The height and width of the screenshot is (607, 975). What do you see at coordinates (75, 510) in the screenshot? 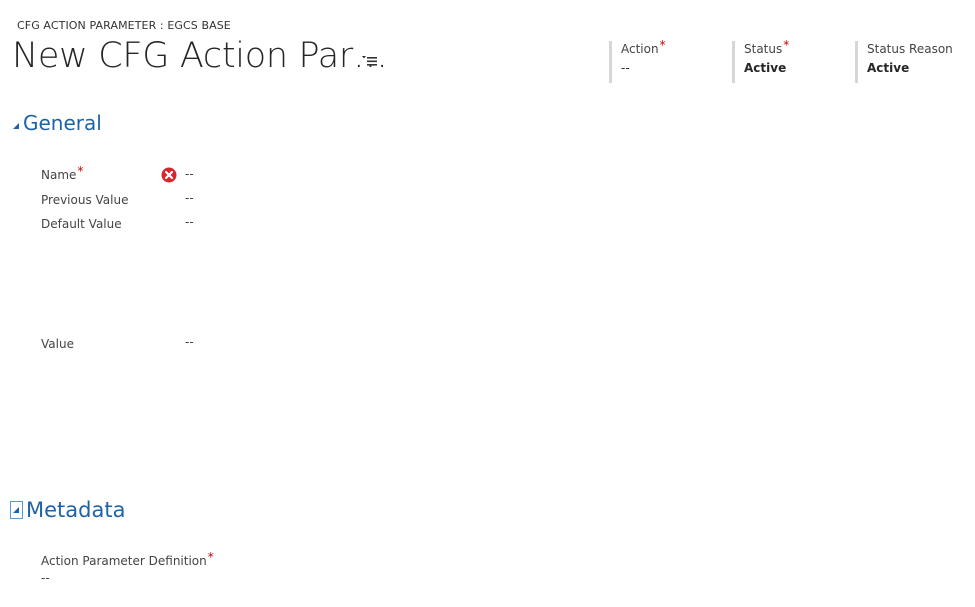
I see `metadata-section-title: Metadata` at bounding box center [75, 510].